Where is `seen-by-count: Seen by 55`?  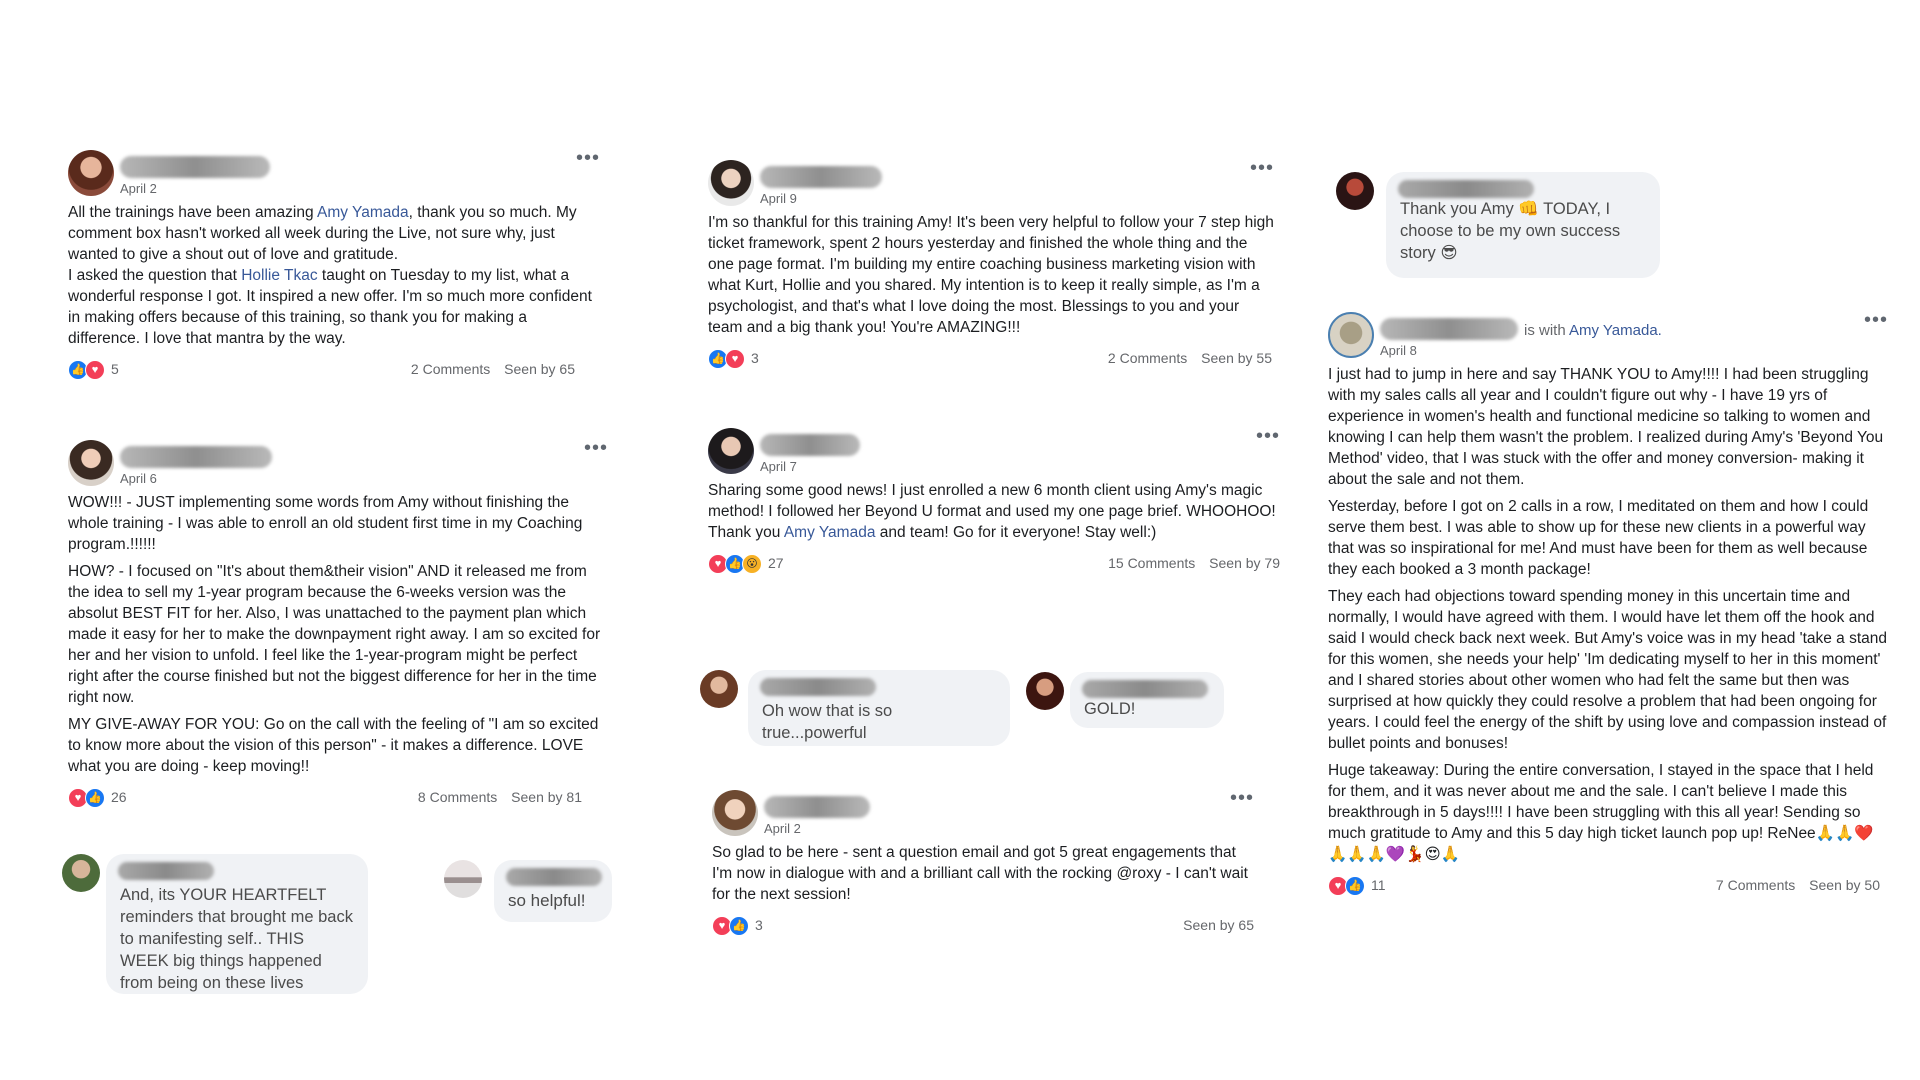 seen-by-count: Seen by 55 is located at coordinates (1236, 358).